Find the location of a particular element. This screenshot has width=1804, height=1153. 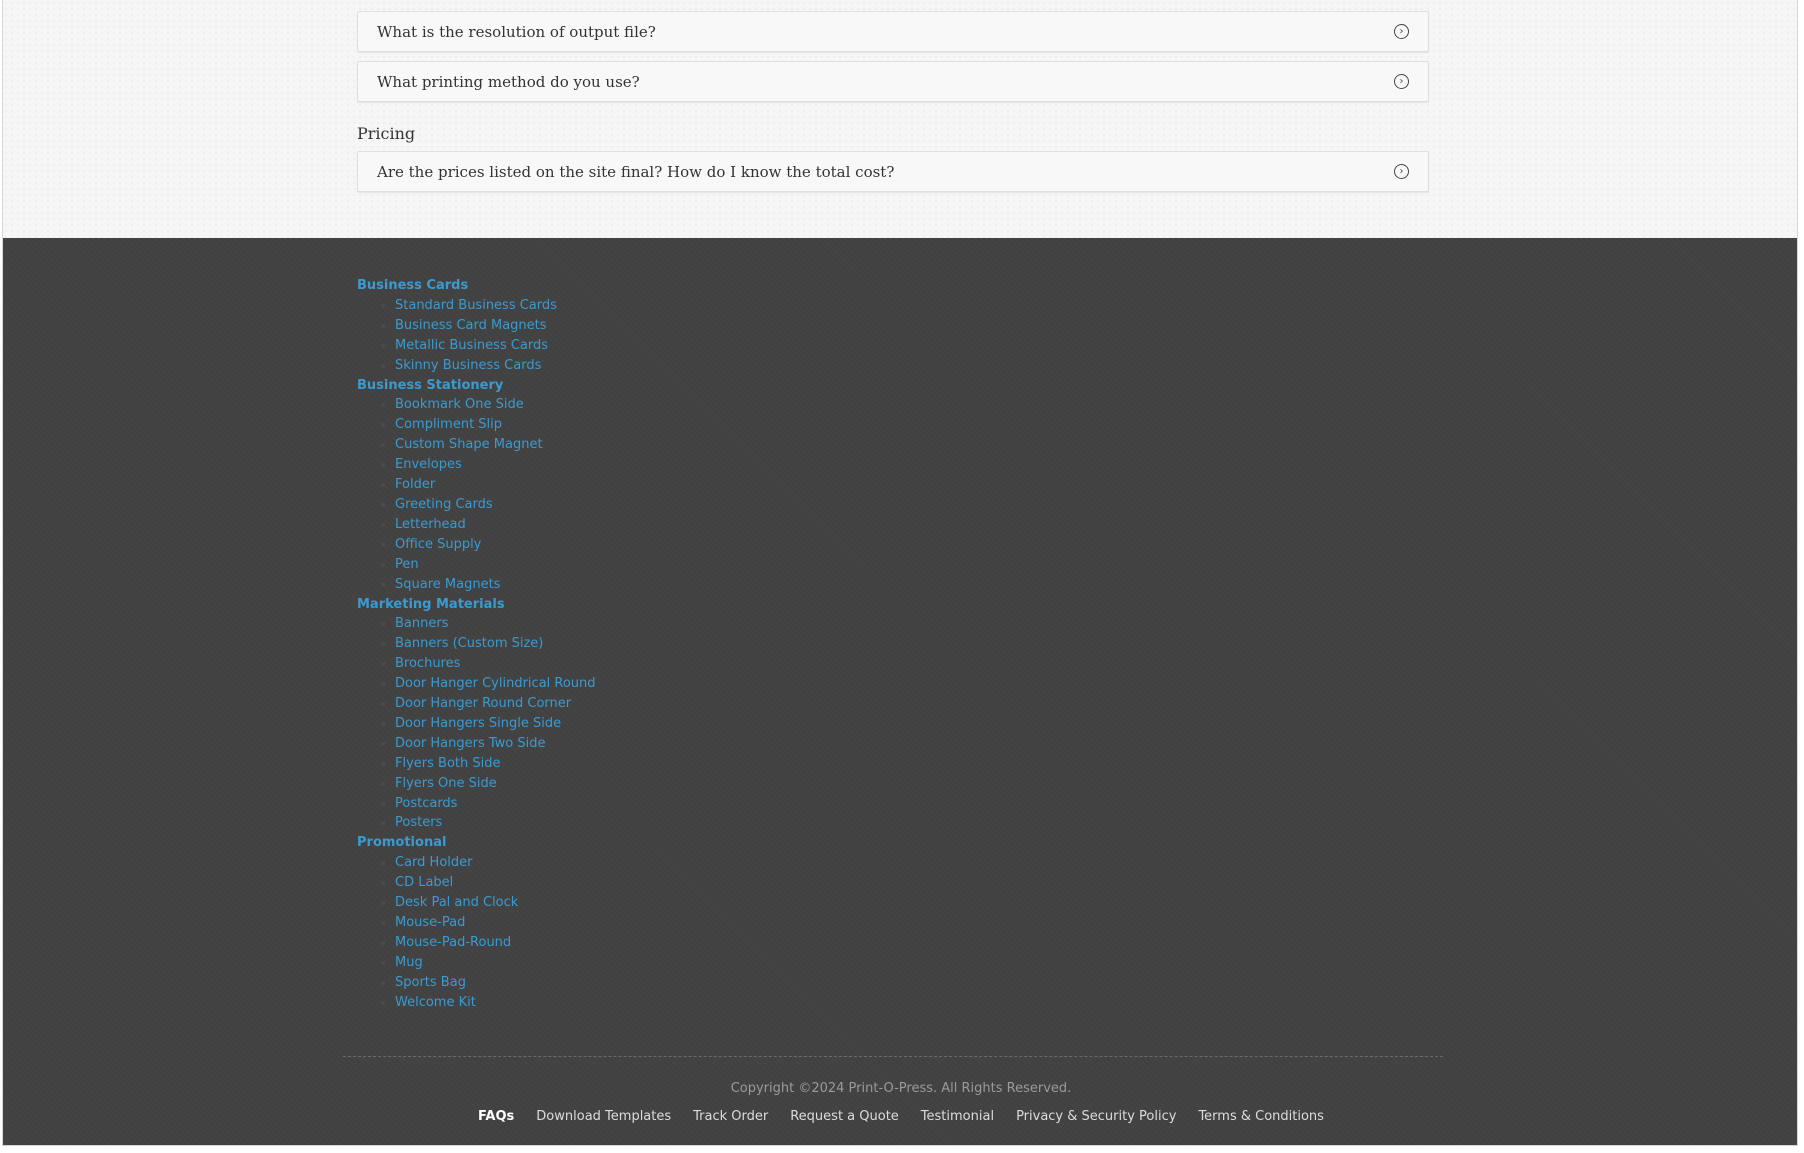

footer-link: Welcome Kit is located at coordinates (435, 1002).